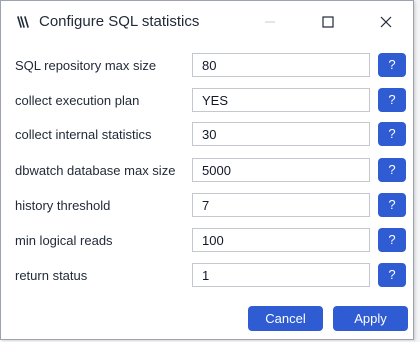 The image size is (420, 342). What do you see at coordinates (370, 318) in the screenshot?
I see `apply-button: Apply` at bounding box center [370, 318].